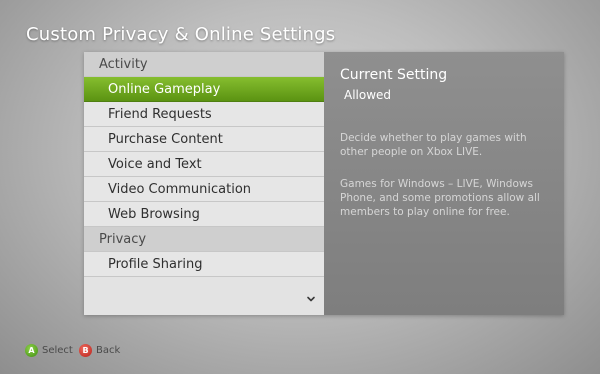 This screenshot has width=600, height=374. What do you see at coordinates (57, 350) in the screenshot?
I see `select-label: Select` at bounding box center [57, 350].